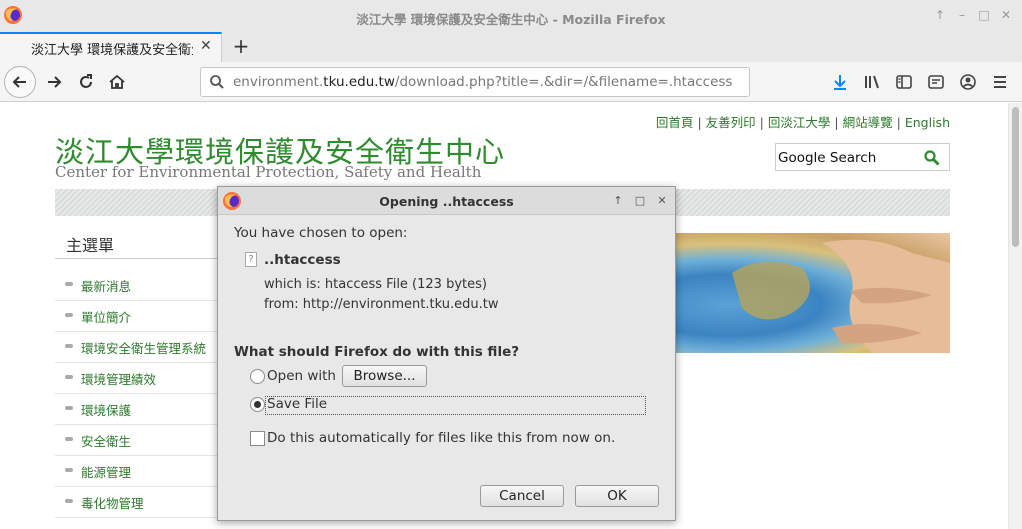  I want to click on link-tku: 回淡江大學, so click(799, 122).